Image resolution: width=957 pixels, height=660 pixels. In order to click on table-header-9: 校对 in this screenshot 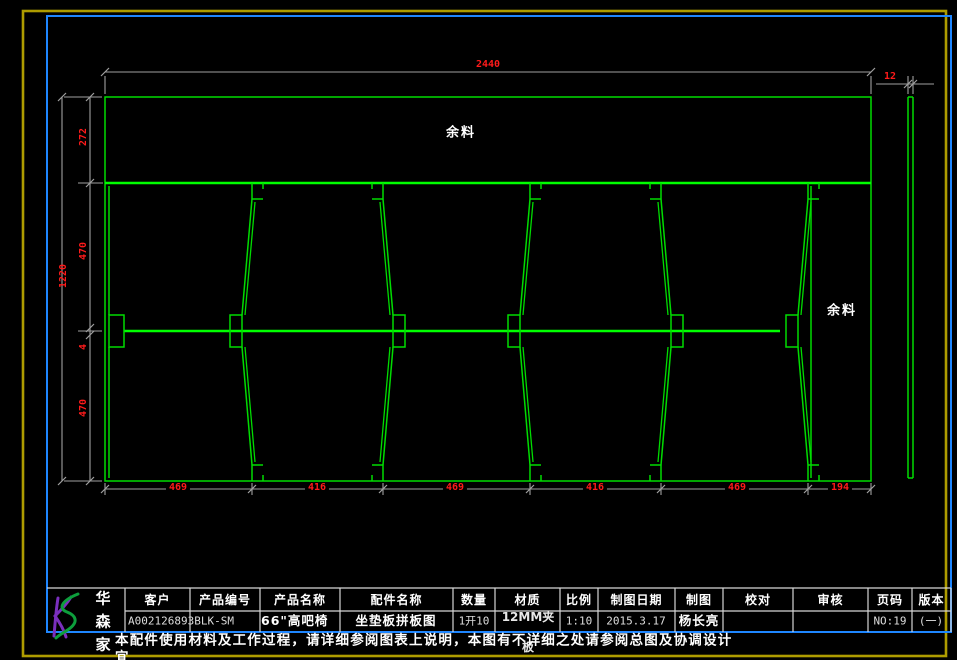, I will do `click(758, 600)`.